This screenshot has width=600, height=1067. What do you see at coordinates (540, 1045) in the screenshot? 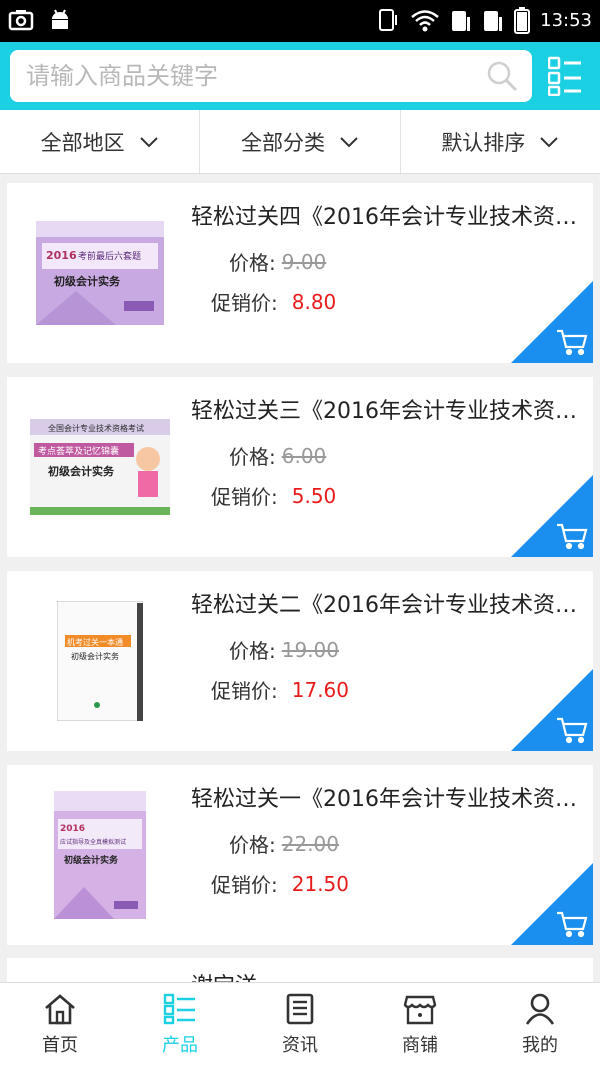
I see `nav-label: 我的` at bounding box center [540, 1045].